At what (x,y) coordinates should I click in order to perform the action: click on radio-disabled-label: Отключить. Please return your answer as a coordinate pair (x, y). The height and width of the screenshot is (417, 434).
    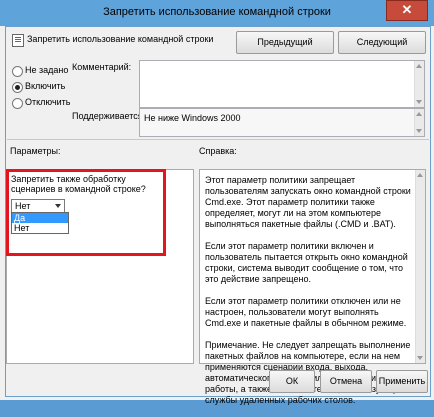
    Looking at the image, I should click on (48, 102).